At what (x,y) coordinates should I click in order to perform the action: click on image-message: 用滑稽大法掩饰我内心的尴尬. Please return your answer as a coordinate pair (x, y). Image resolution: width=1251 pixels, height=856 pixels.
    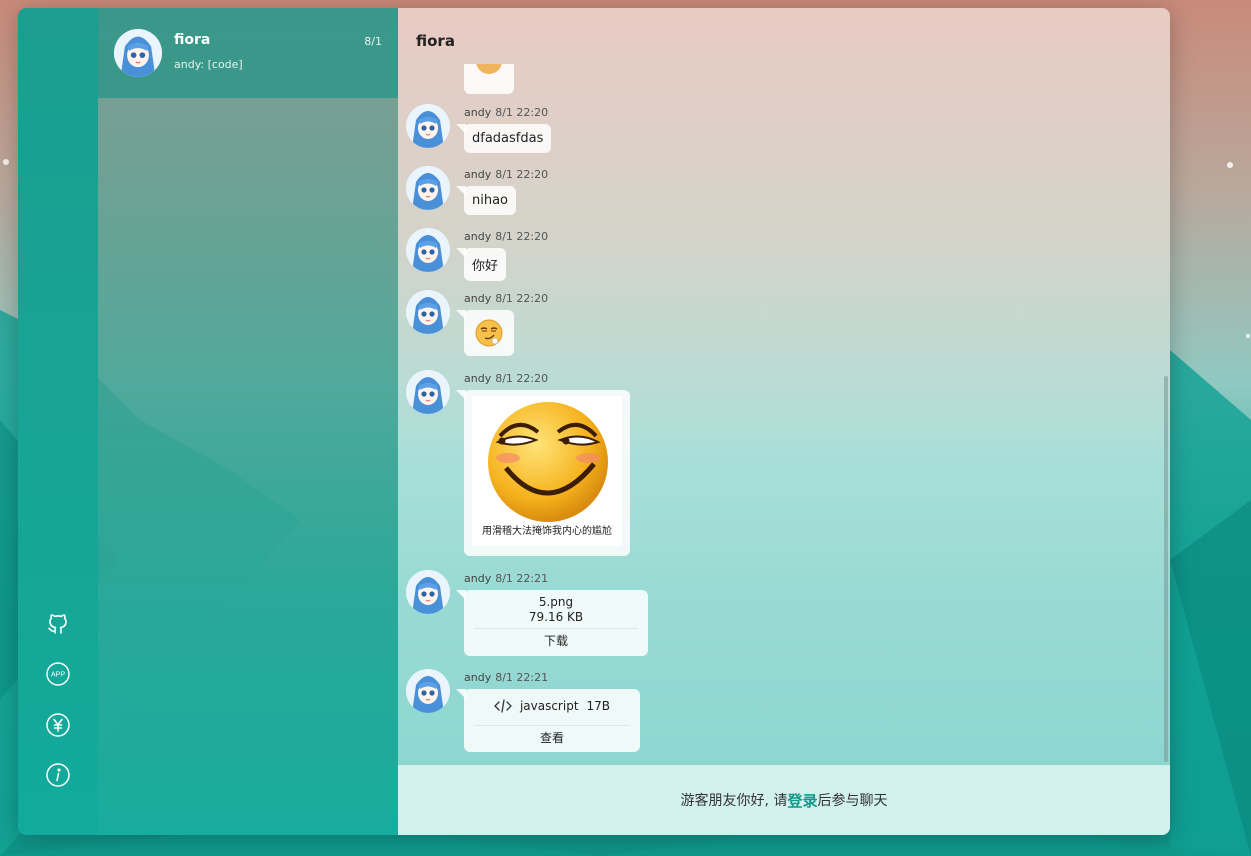
    Looking at the image, I should click on (547, 471).